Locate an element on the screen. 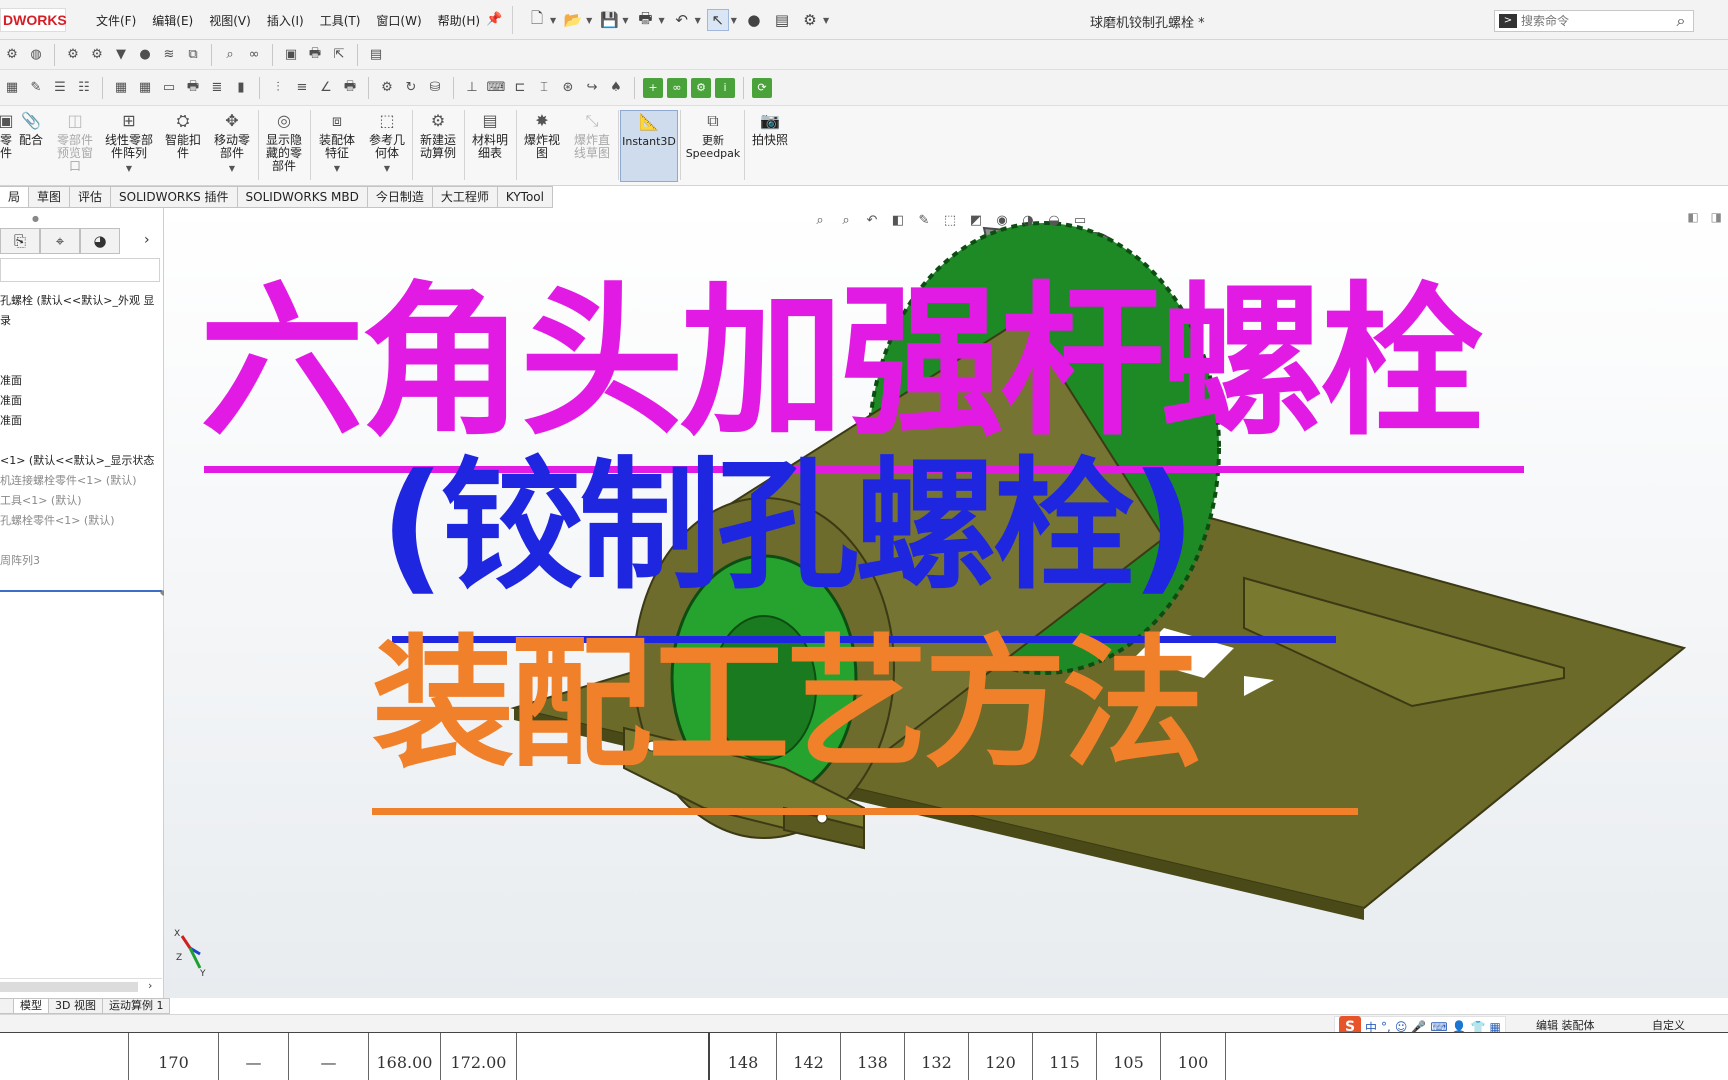  display-manager-icon: ◕ is located at coordinates (100, 241).